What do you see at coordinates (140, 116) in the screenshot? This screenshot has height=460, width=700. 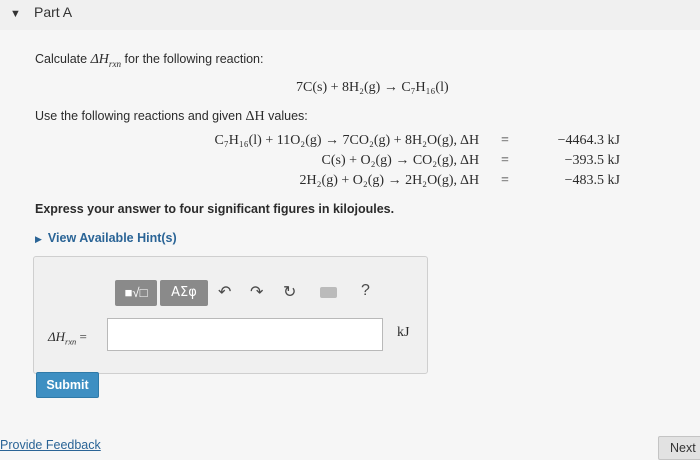 I see `use-text-pre: Use the following reactions and given` at bounding box center [140, 116].